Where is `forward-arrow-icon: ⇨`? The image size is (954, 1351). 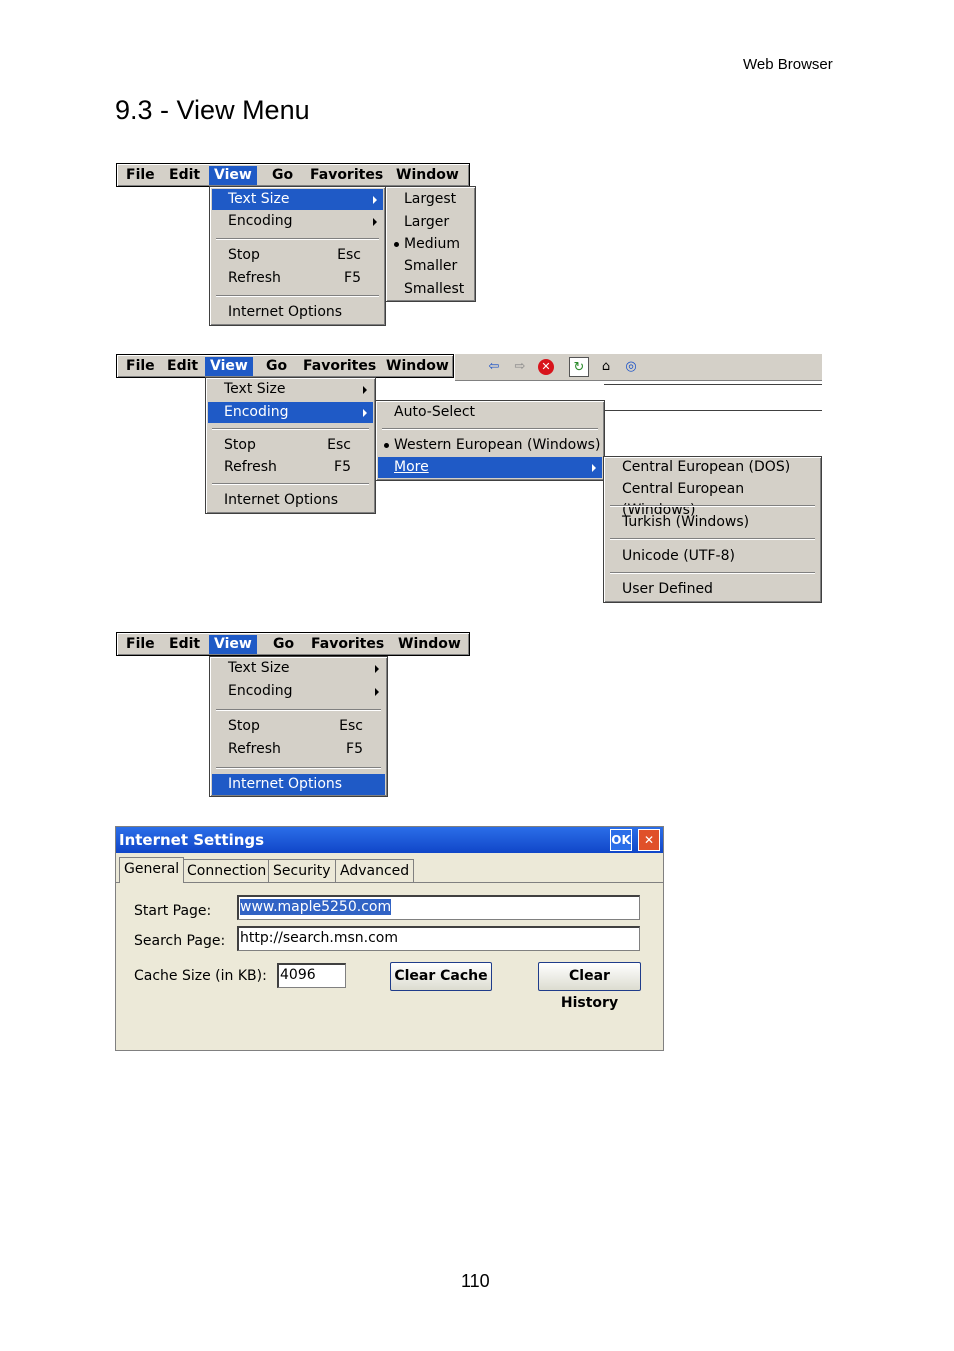
forward-arrow-icon: ⇨ is located at coordinates (520, 367).